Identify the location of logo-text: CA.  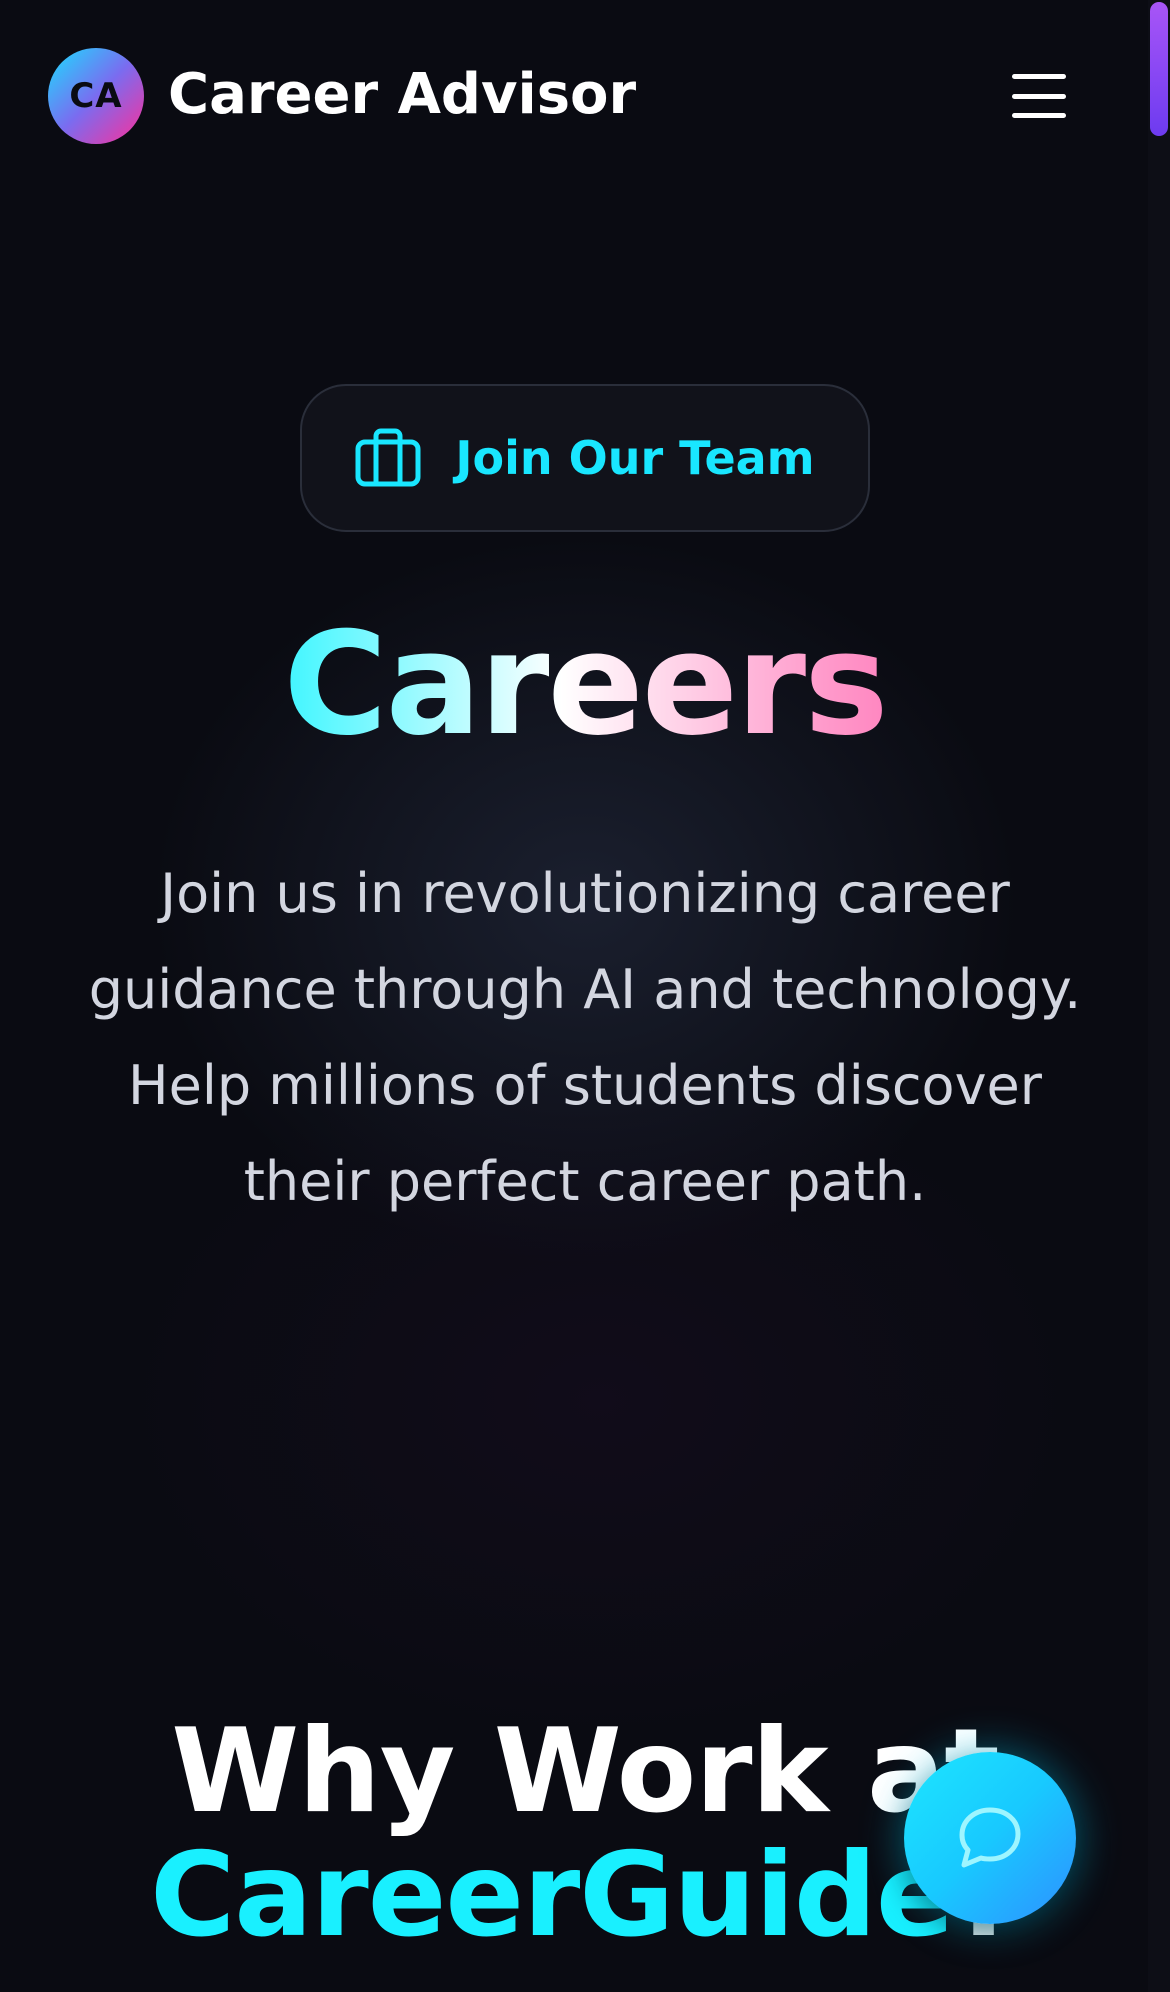
(96, 96).